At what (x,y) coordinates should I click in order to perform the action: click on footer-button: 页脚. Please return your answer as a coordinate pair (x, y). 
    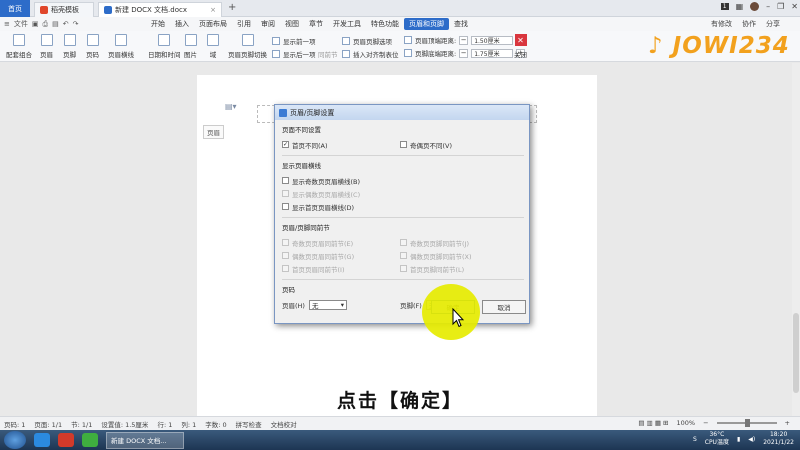
    Looking at the image, I should click on (69, 46).